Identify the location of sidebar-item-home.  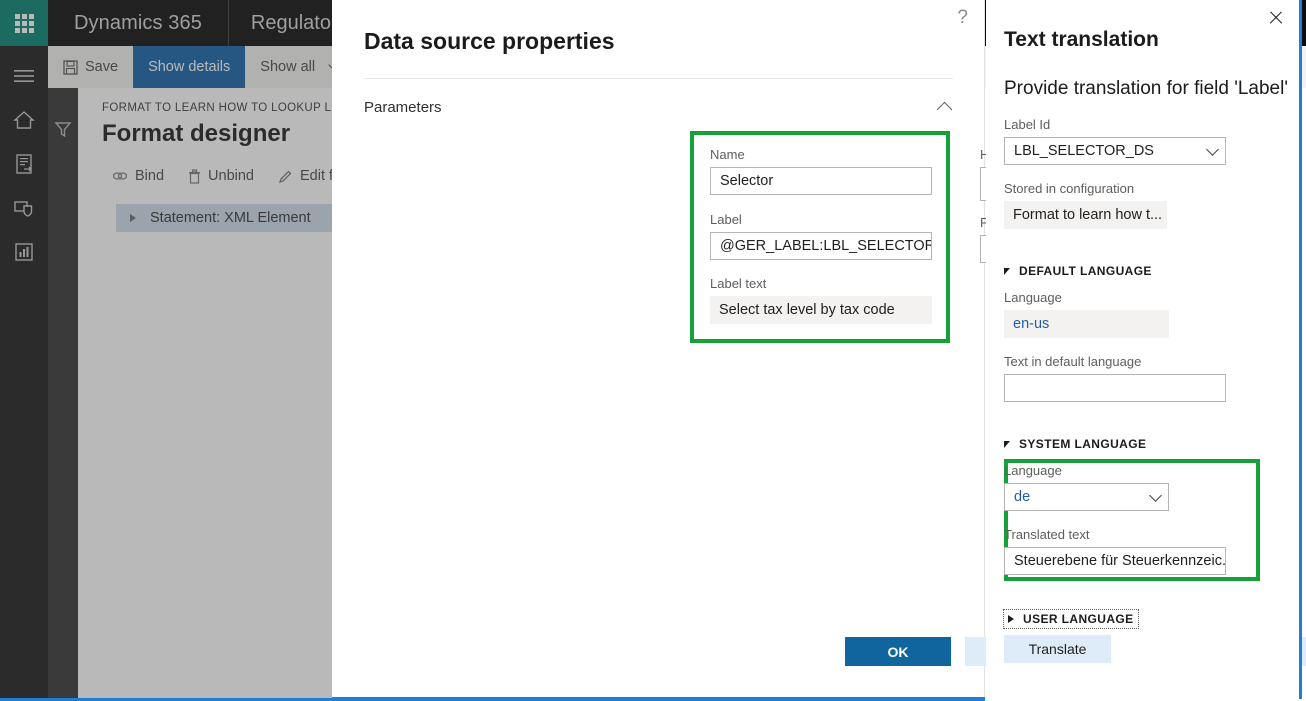
(24, 120).